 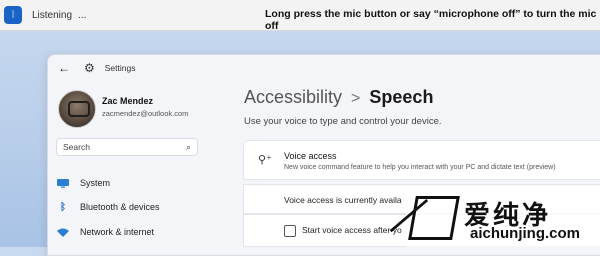 What do you see at coordinates (63, 232) in the screenshot?
I see `wifi-icon` at bounding box center [63, 232].